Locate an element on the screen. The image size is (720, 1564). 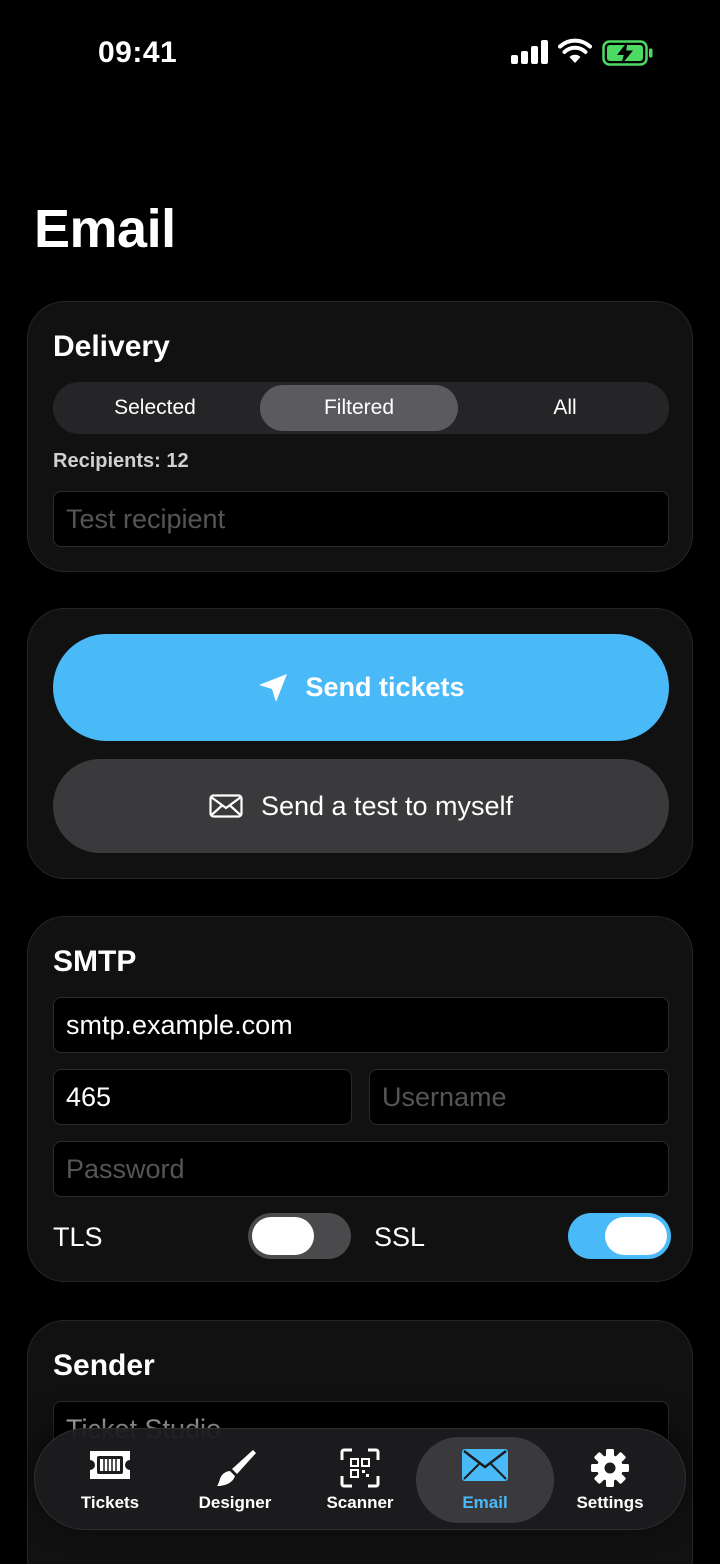
segment-filtered: Filtered is located at coordinates (359, 408).